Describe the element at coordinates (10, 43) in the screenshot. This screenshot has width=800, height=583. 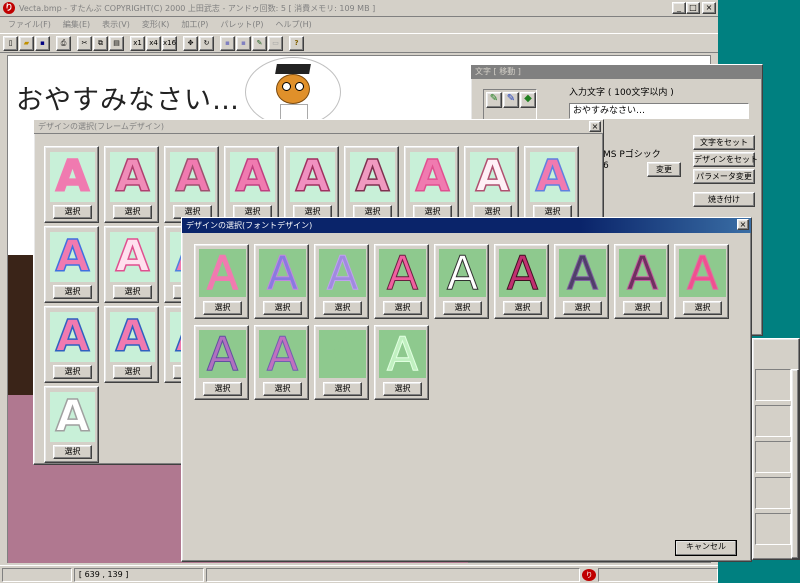
I see `new-file-icon: ▯` at that location.